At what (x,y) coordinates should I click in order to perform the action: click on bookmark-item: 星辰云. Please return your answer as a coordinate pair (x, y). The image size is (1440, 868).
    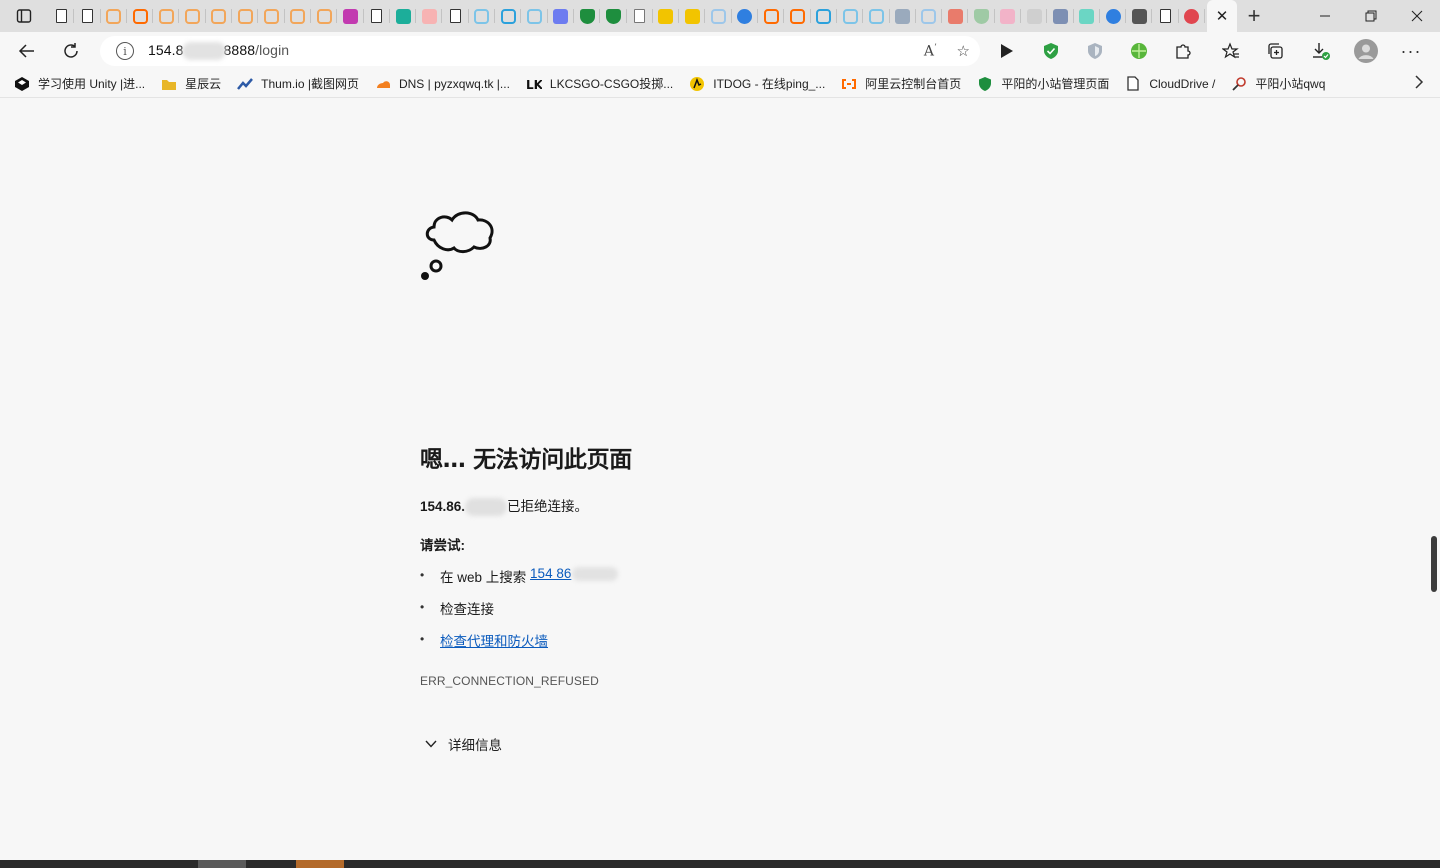
    Looking at the image, I should click on (191, 83).